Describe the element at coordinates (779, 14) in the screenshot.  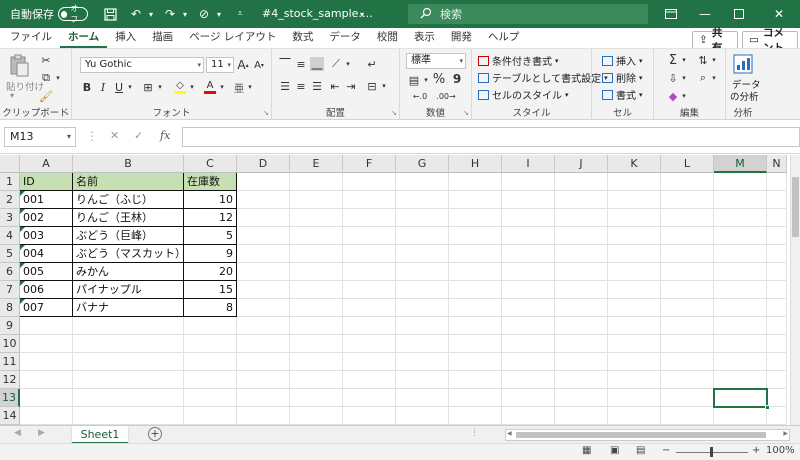
I see `close-icon: ✕` at that location.